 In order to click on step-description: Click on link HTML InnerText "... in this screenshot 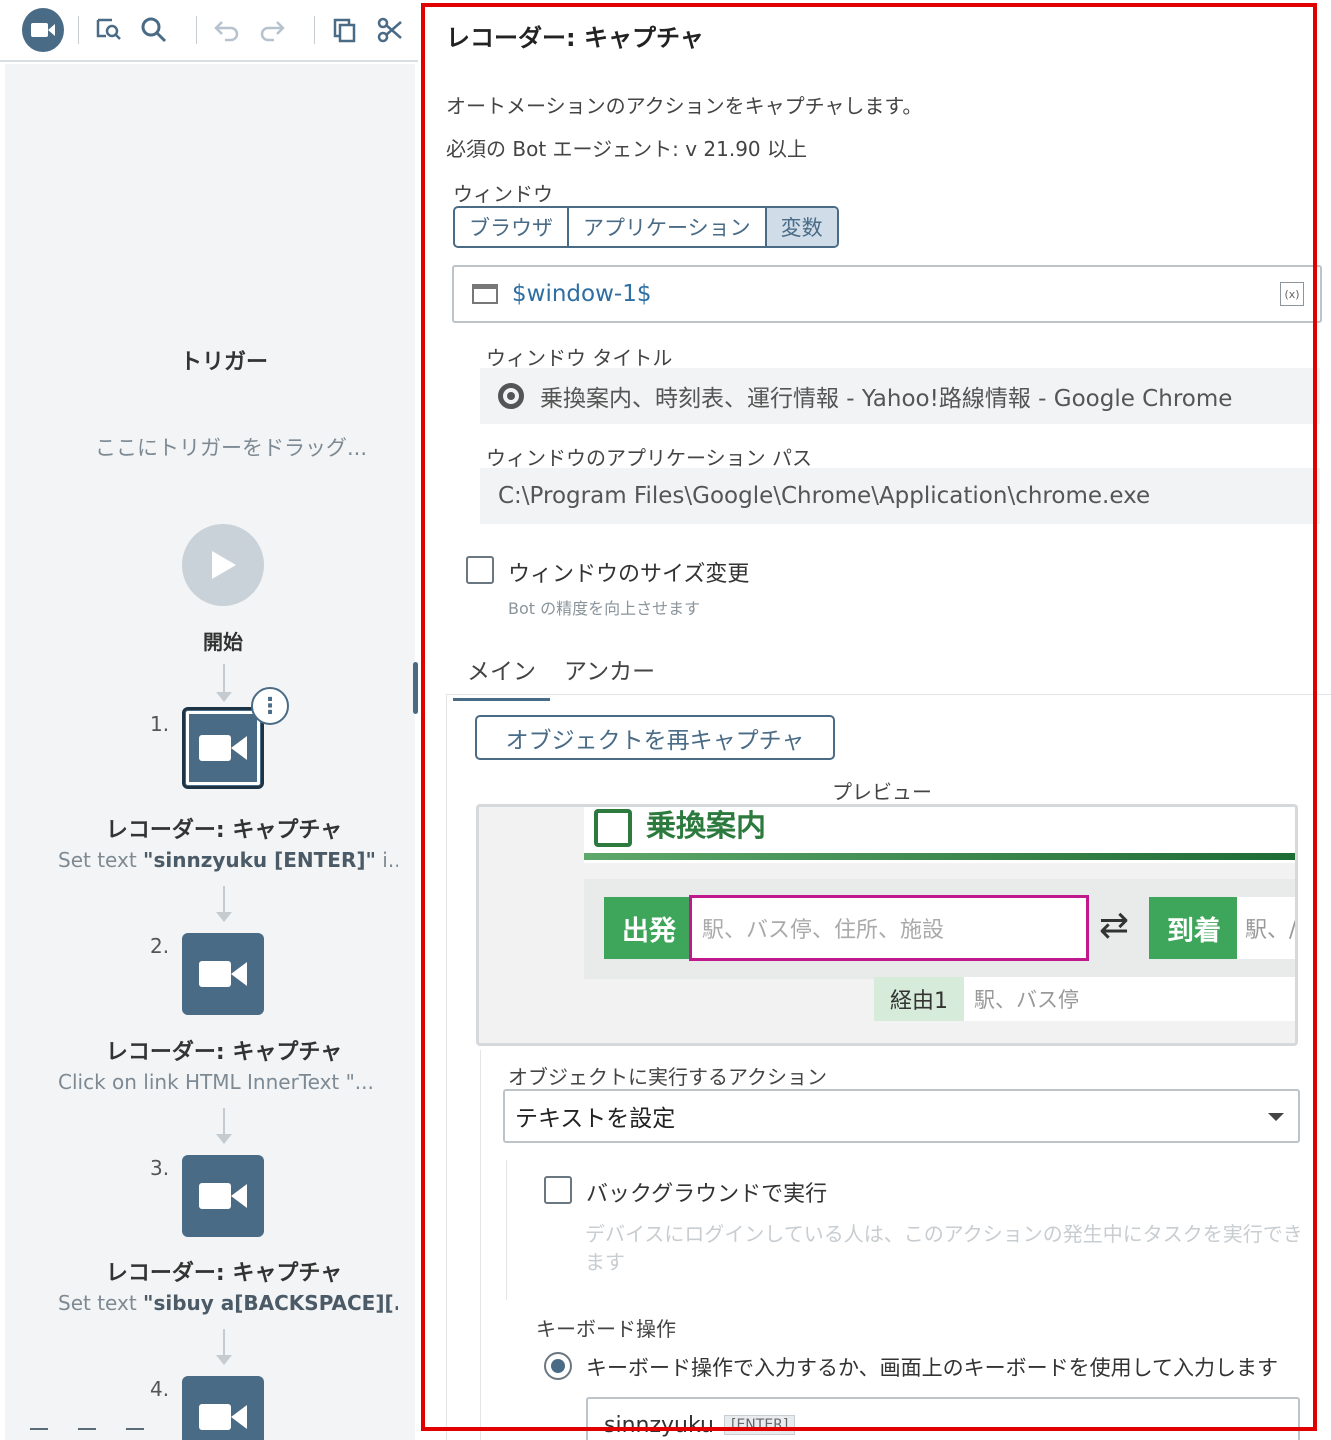, I will do `click(216, 1082)`.